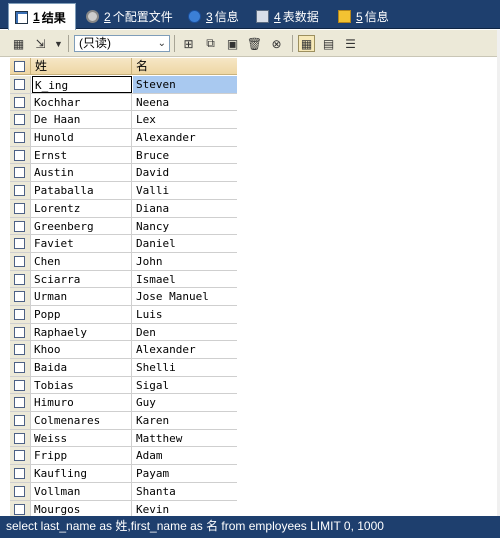 Image resolution: width=500 pixels, height=538 pixels. I want to click on cell-last-name: Vollman, so click(82, 491).